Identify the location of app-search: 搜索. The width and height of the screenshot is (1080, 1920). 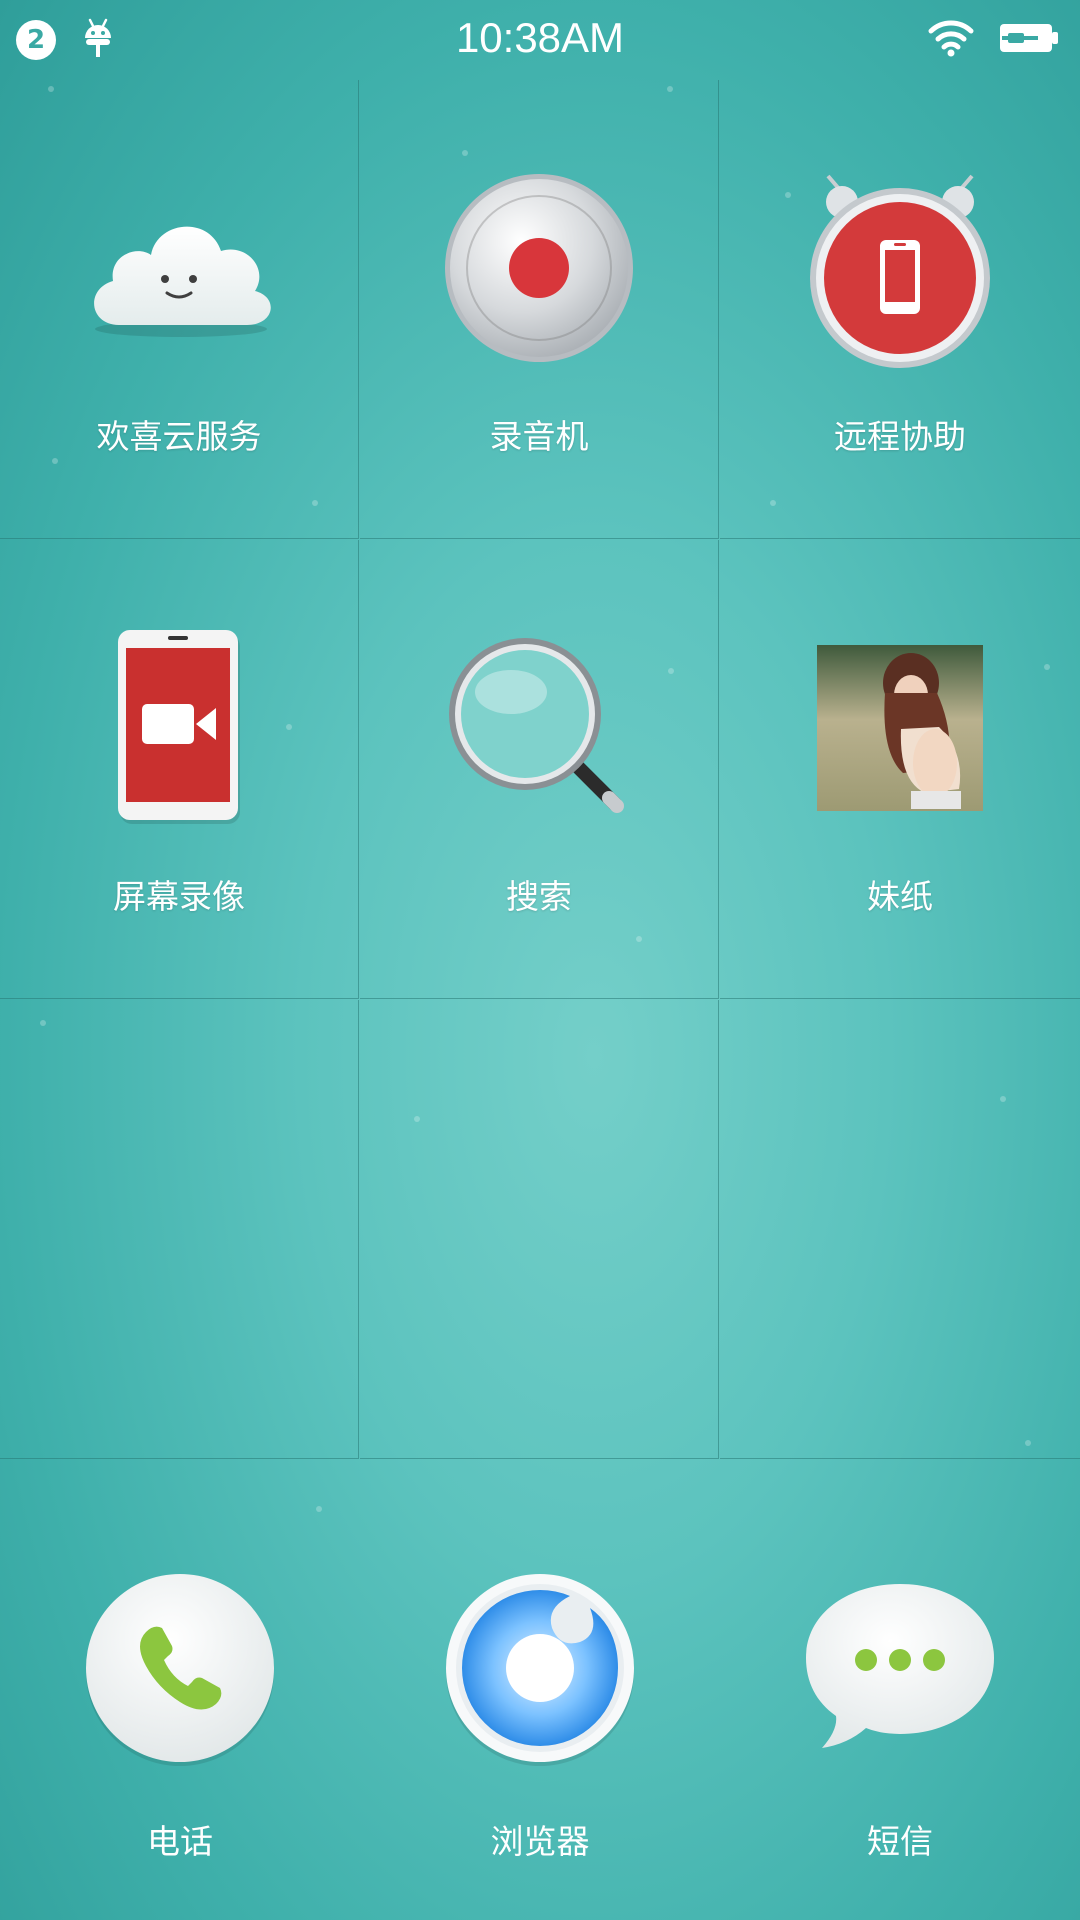
(539, 769).